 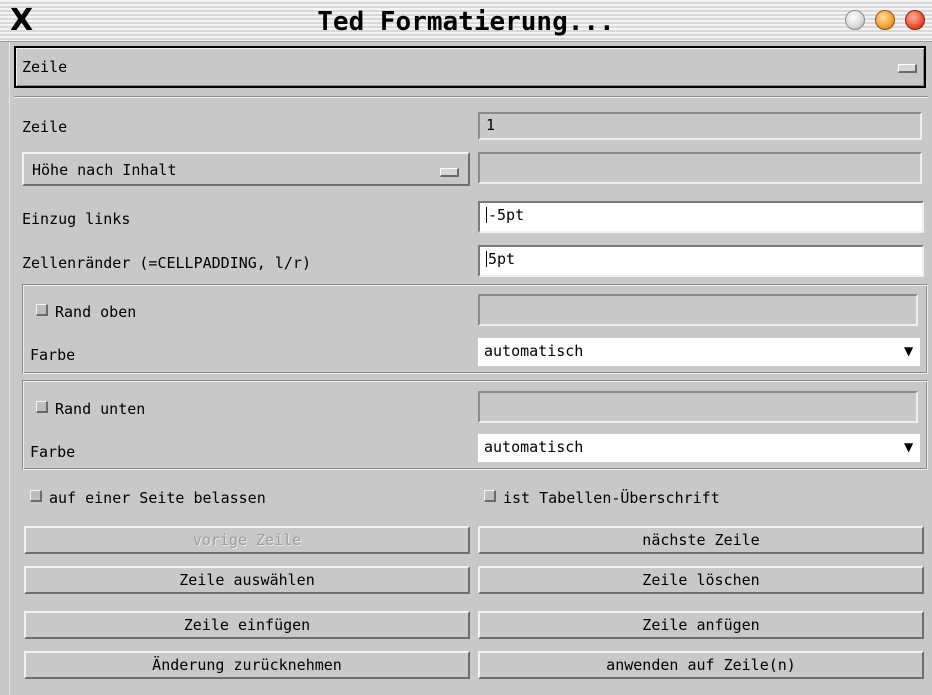 I want to click on maximize-circle-icon, so click(x=885, y=20).